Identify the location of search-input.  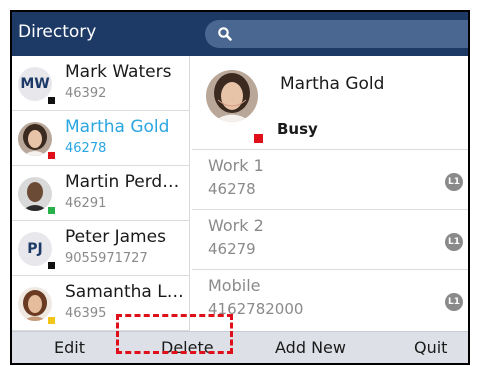
(336, 34).